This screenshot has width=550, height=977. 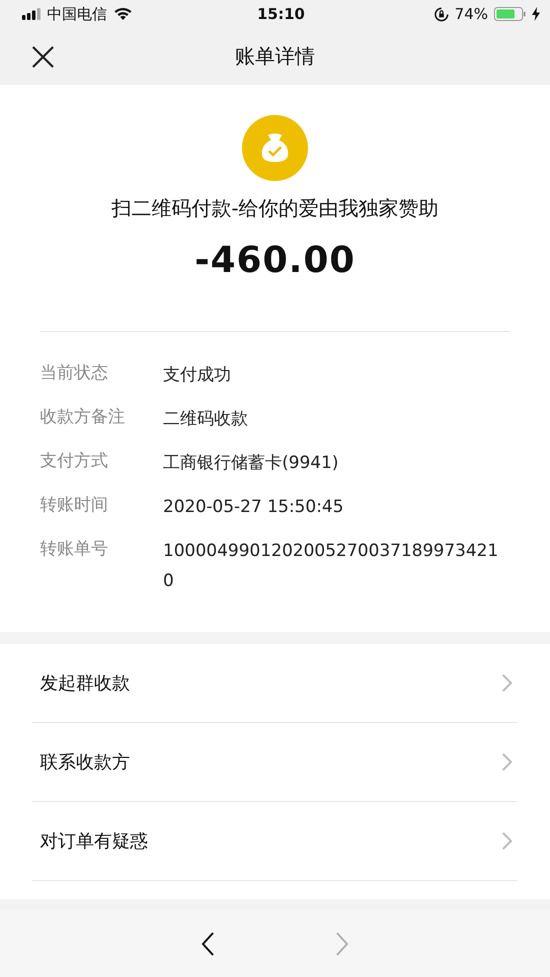 What do you see at coordinates (275, 208) in the screenshot?
I see `payment-title: 扫二维码付款-给你的爱由我独家赞助` at bounding box center [275, 208].